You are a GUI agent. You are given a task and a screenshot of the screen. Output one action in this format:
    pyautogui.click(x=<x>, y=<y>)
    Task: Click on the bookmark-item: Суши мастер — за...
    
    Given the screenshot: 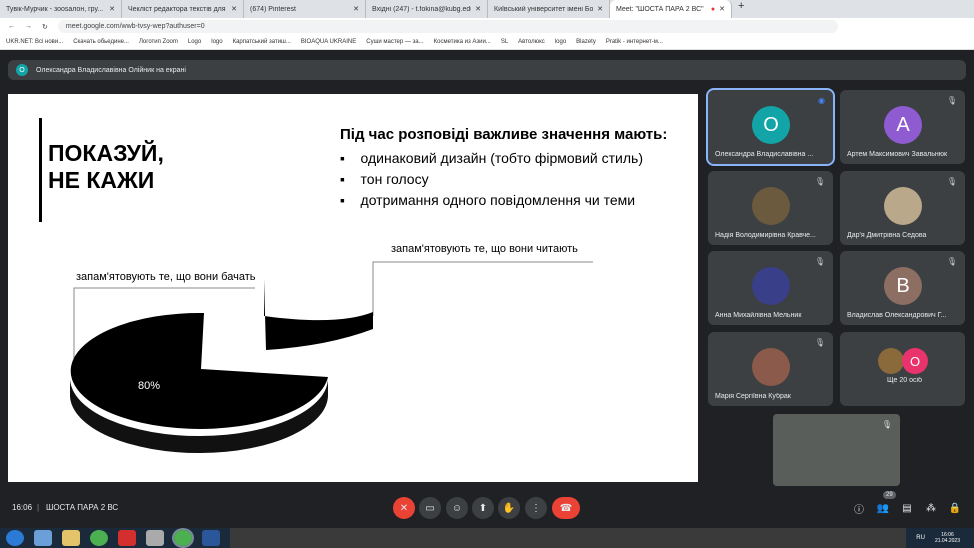 What is the action you would take?
    pyautogui.click(x=394, y=42)
    